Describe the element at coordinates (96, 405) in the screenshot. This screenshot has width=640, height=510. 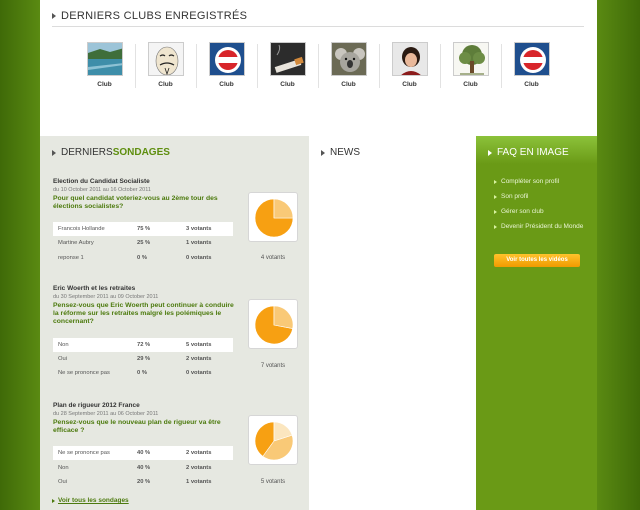
I see `poll-title: Plan de rigueur 2012 France` at that location.